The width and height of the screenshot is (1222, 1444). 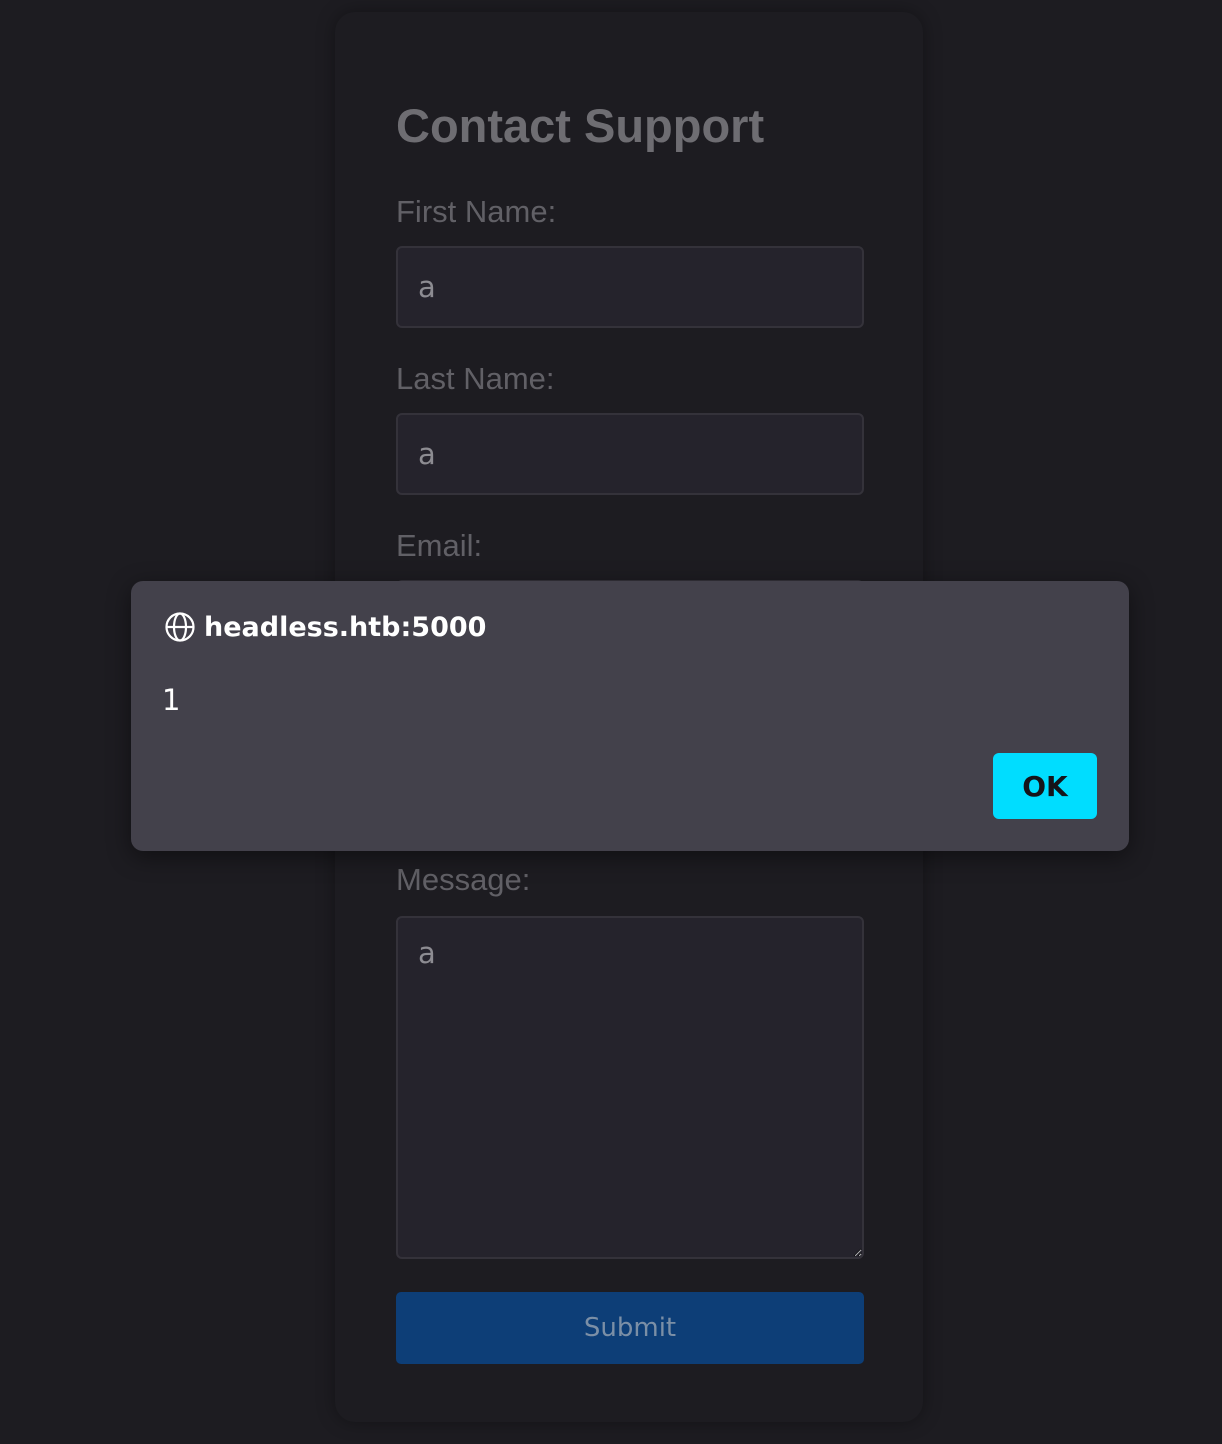 I want to click on page-title: Contact Support, so click(x=580, y=125).